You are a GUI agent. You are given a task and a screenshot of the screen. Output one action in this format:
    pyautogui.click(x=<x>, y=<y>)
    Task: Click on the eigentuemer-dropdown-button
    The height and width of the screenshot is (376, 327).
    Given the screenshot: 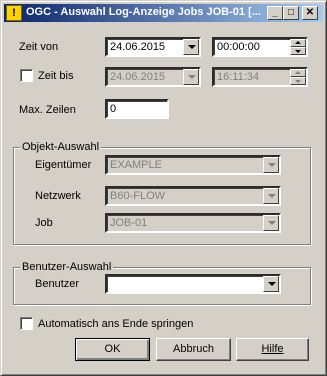 What is the action you would take?
    pyautogui.click(x=271, y=165)
    